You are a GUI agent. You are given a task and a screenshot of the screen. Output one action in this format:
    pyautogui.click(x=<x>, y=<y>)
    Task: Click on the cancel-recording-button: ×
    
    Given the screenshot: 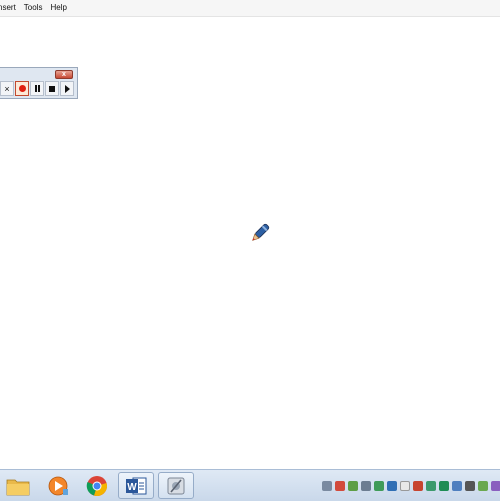 What is the action you would take?
    pyautogui.click(x=7, y=88)
    